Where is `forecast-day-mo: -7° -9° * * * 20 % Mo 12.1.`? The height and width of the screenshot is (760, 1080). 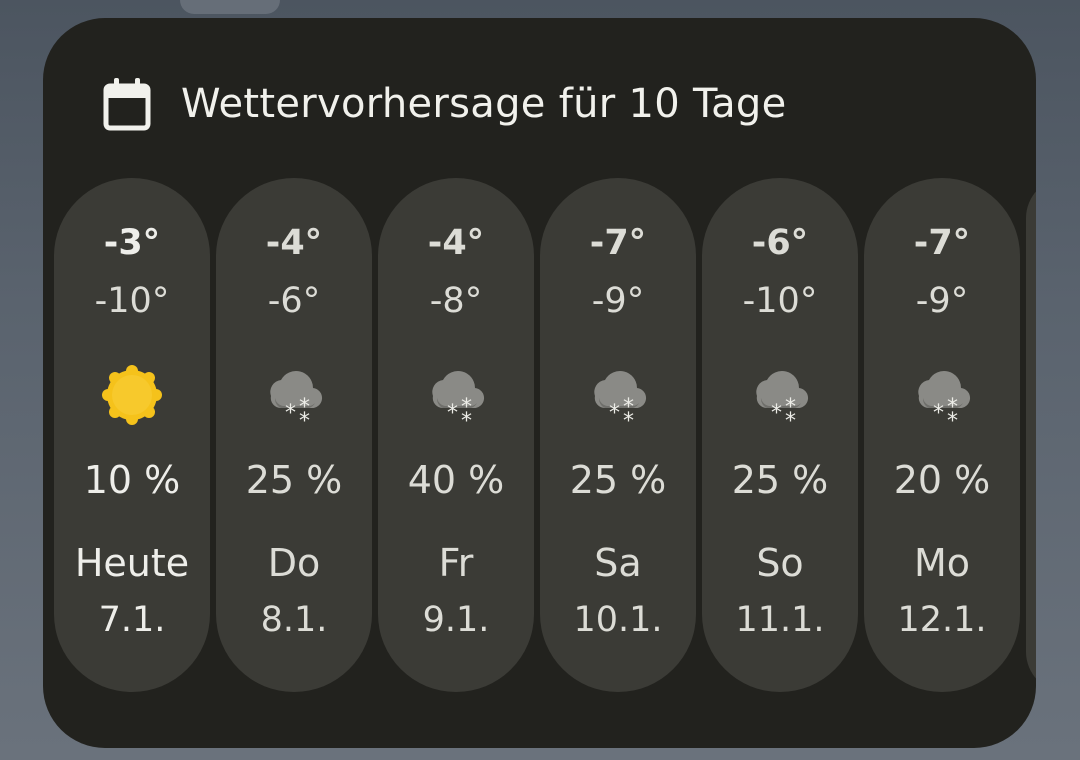 forecast-day-mo: -7° -9° * * * 20 % Mo 12.1. is located at coordinates (942, 435).